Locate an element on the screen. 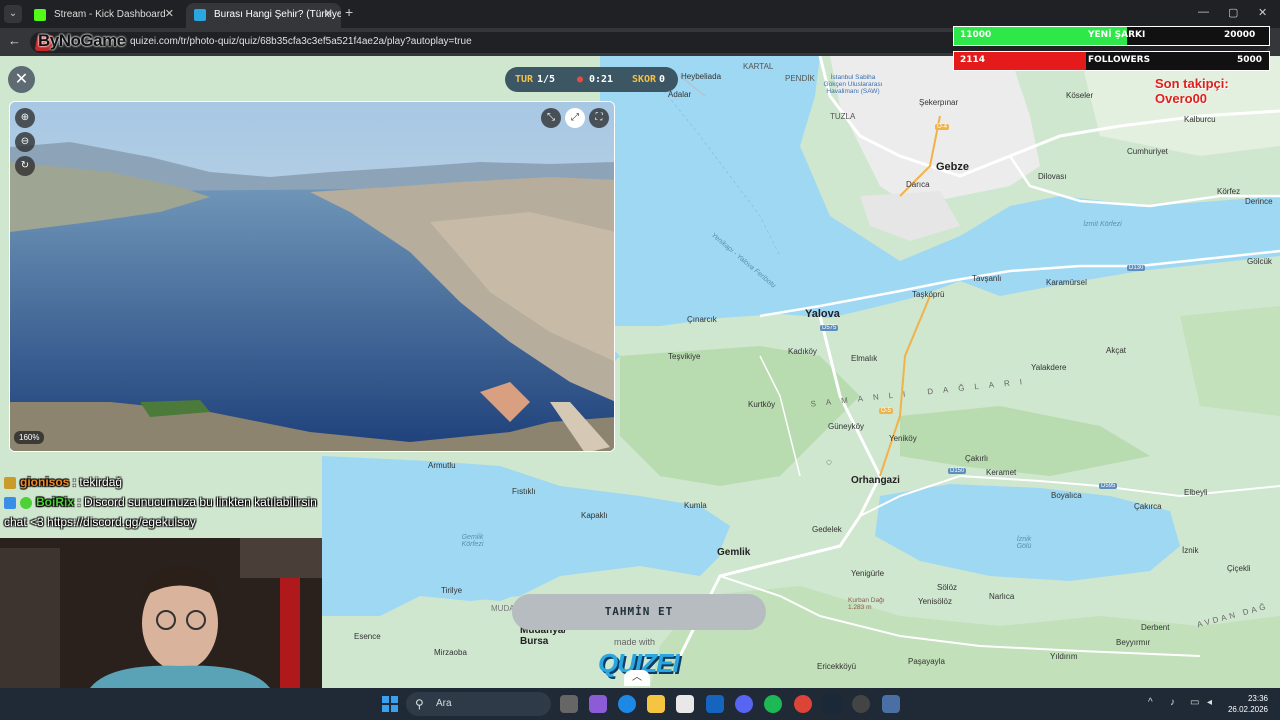  map-place-label: Darıca is located at coordinates (918, 184).